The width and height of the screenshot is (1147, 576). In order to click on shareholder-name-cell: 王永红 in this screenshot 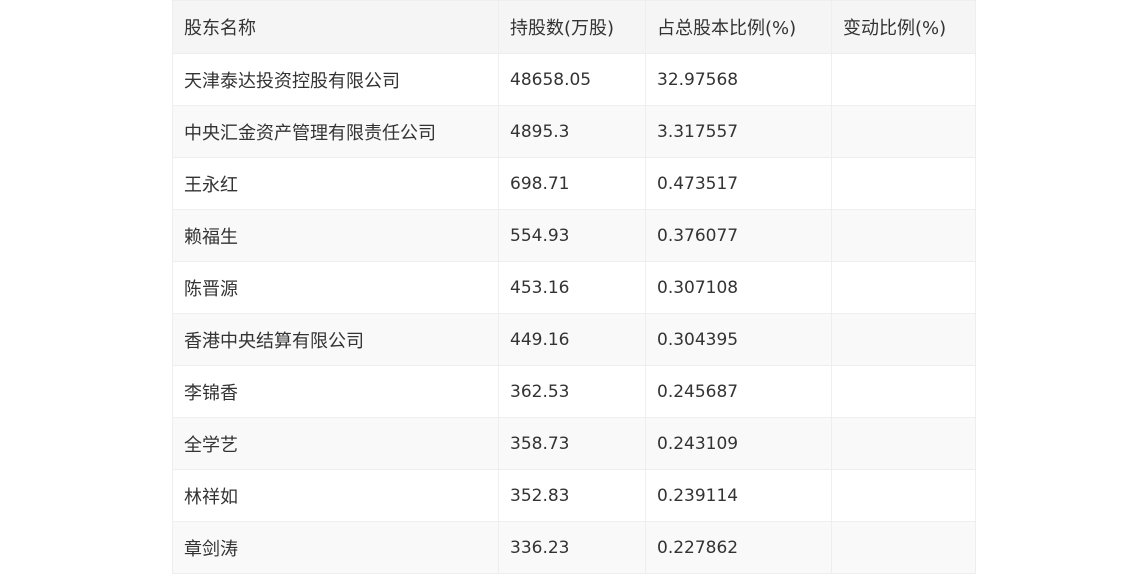, I will do `click(335, 183)`.